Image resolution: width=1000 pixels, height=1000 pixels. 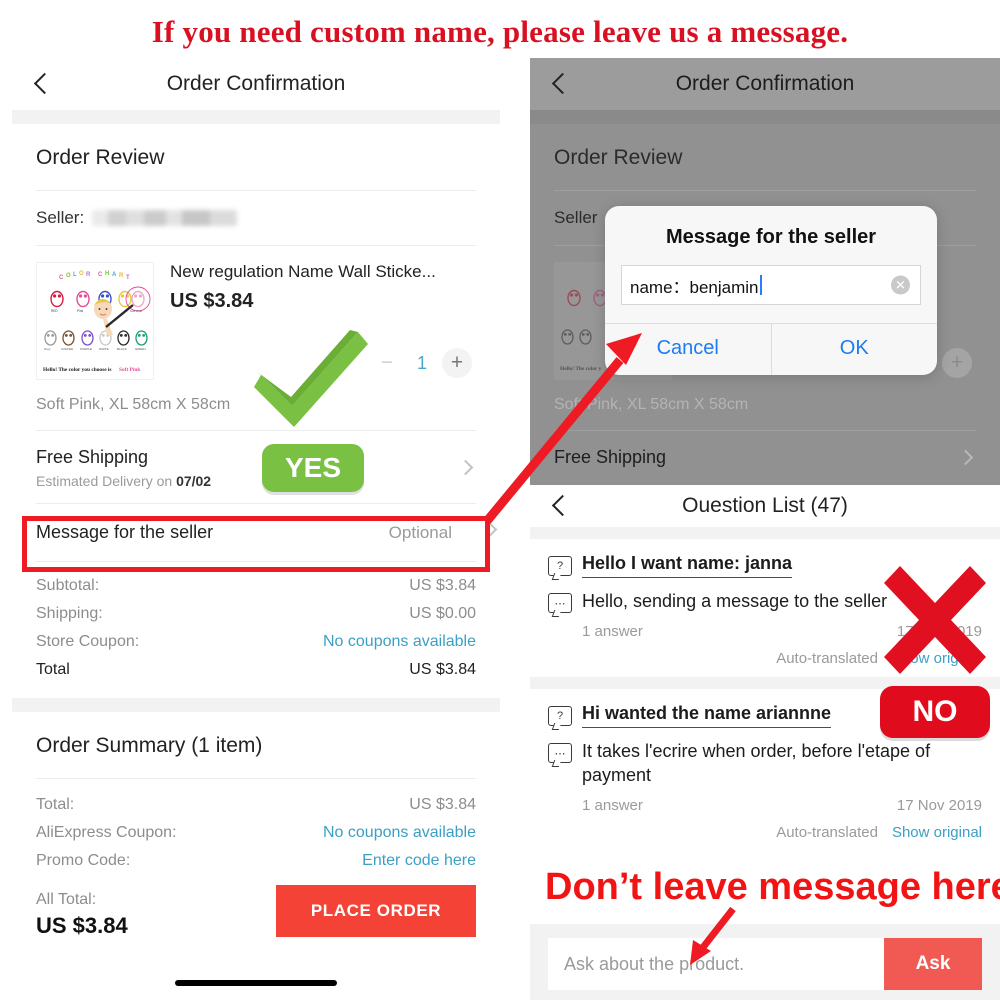 I want to click on svg-text: Hello! The color you choose is, so click(x=77, y=370).